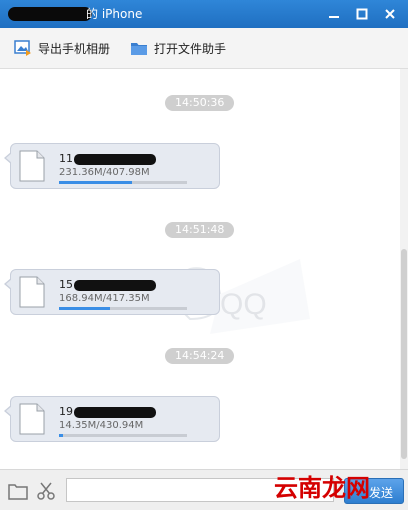 This screenshot has height=510, width=408. I want to click on title-bar: 的 iPhone, so click(204, 14).